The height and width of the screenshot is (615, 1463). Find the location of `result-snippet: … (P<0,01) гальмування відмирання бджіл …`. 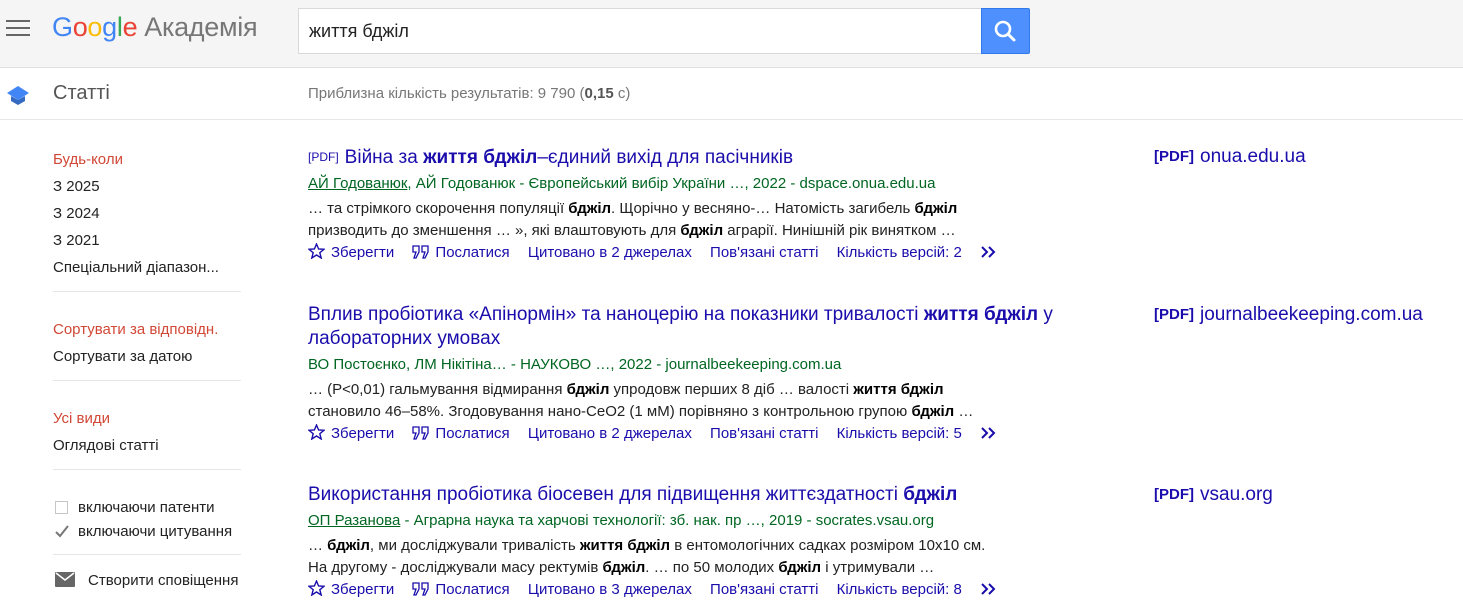

result-snippet: … (P<0,01) гальмування відмирання бджіл … is located at coordinates (641, 400).